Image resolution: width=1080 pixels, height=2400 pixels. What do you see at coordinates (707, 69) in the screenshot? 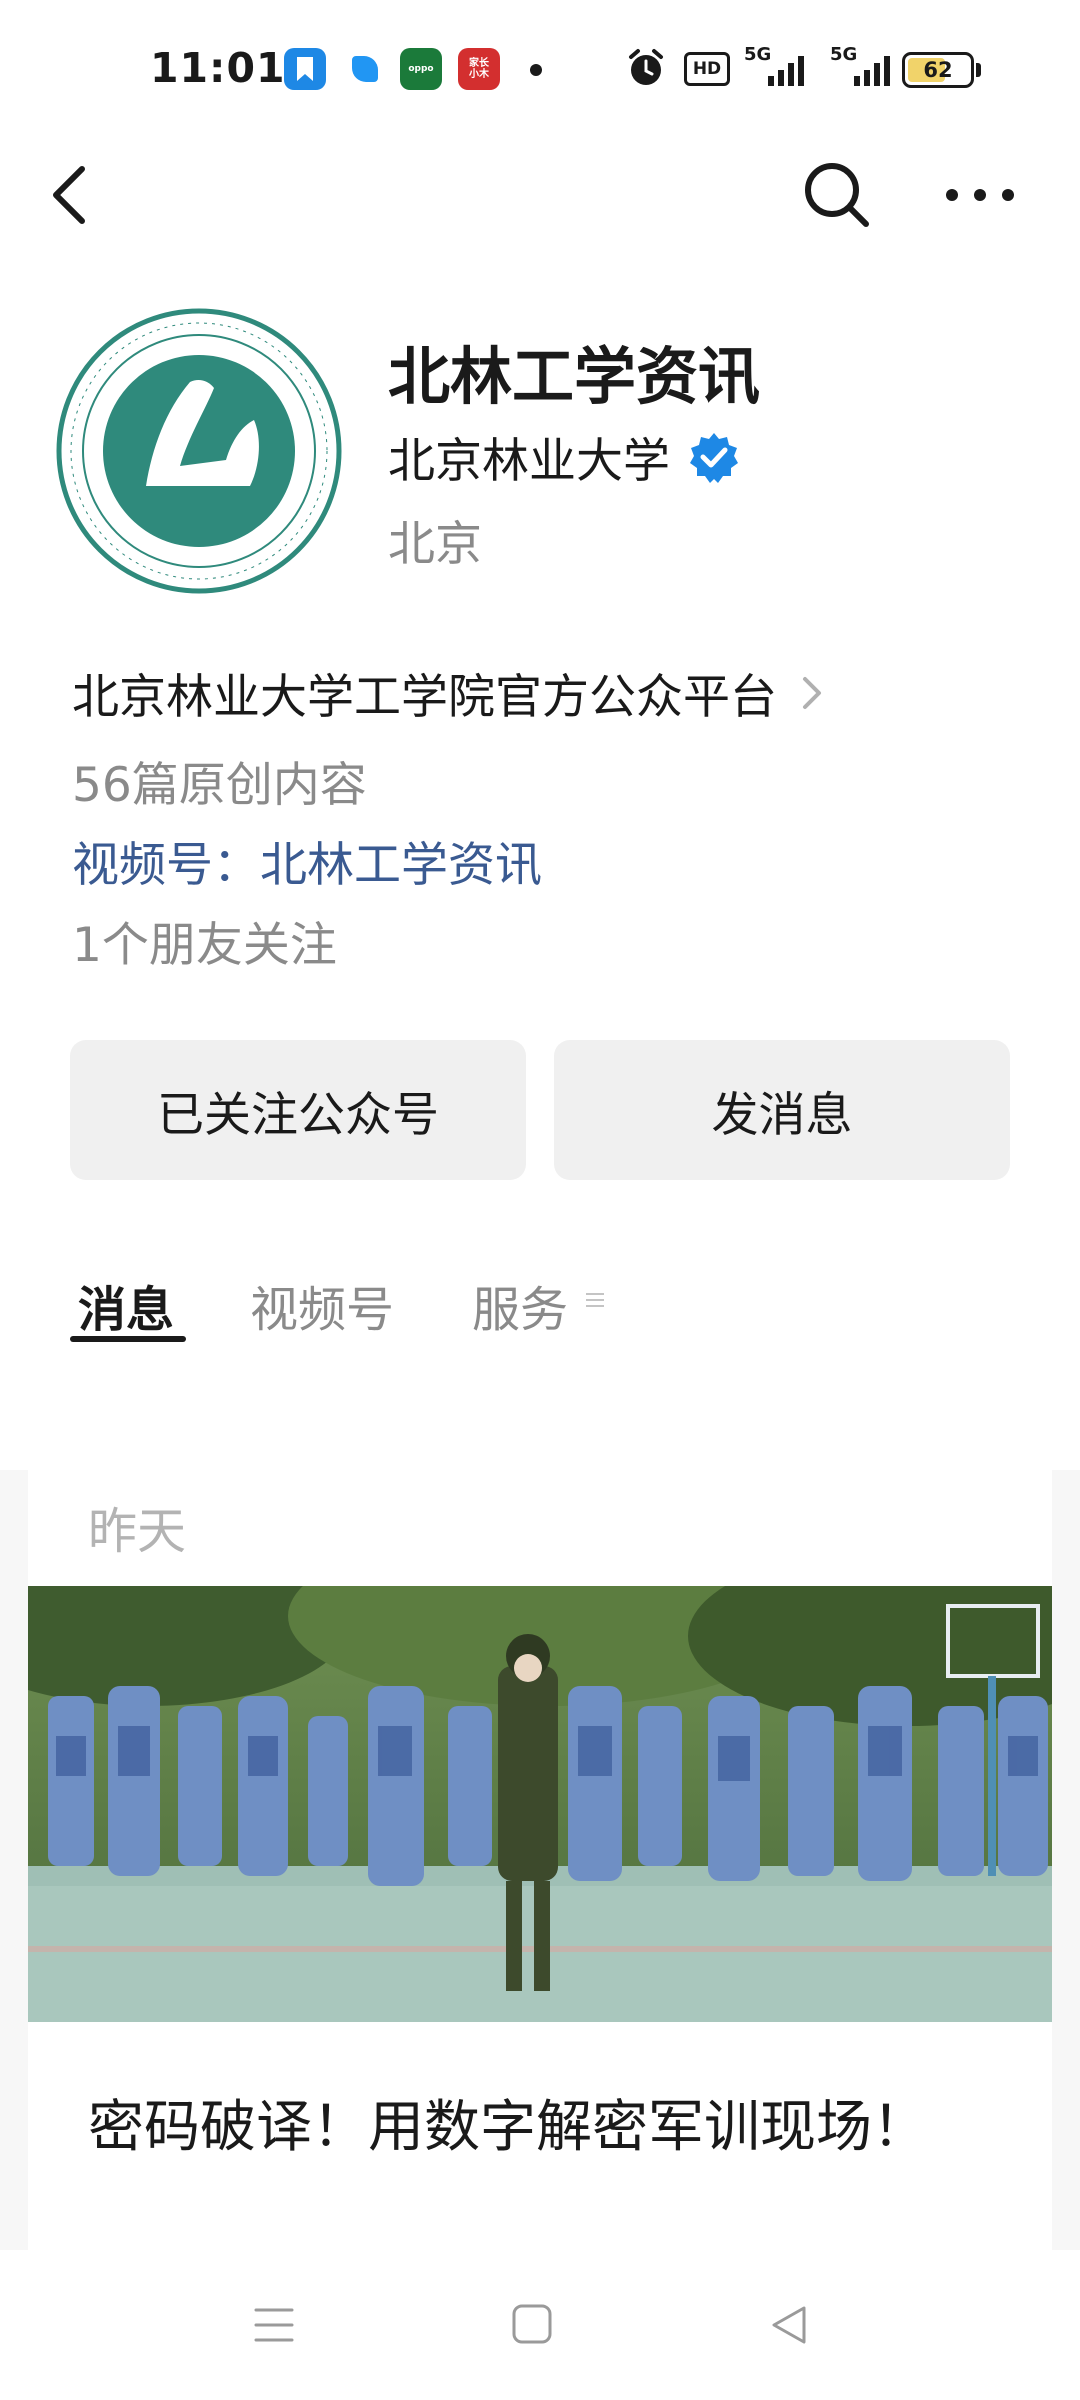
I see `hd-icon: HD` at bounding box center [707, 69].